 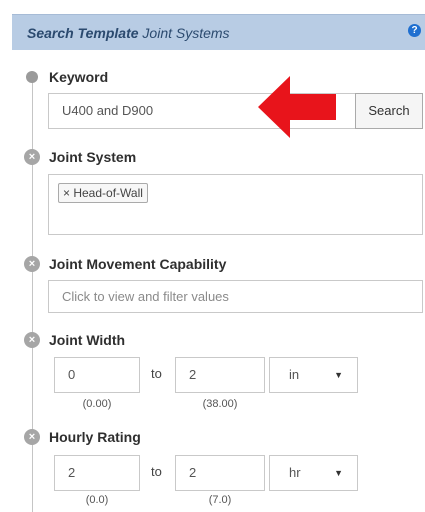 I want to click on movement-label: Joint Movement Capability, so click(x=138, y=264).